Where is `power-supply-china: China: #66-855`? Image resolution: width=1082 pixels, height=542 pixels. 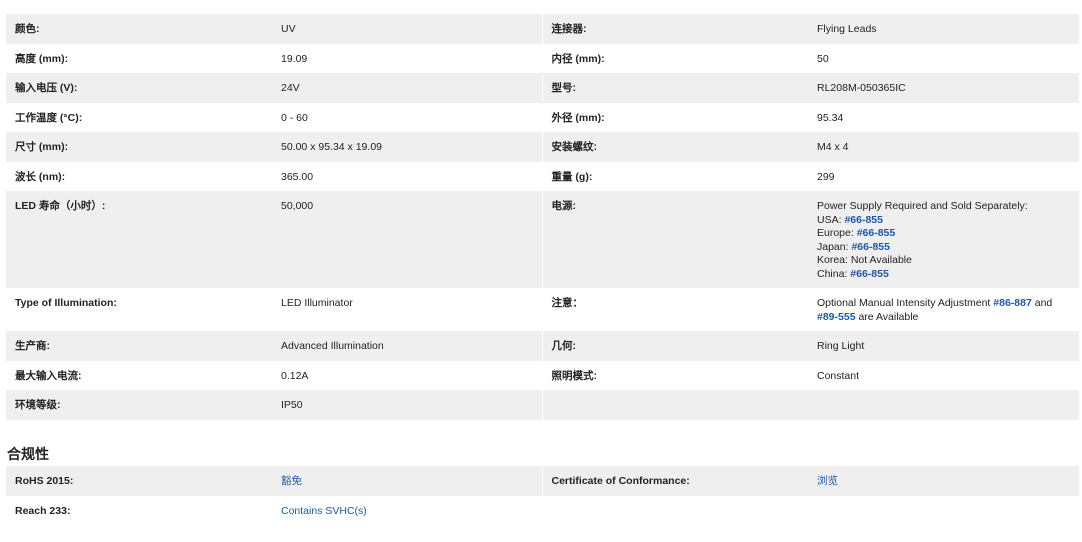
power-supply-china: China: #66-855 is located at coordinates (948, 275).